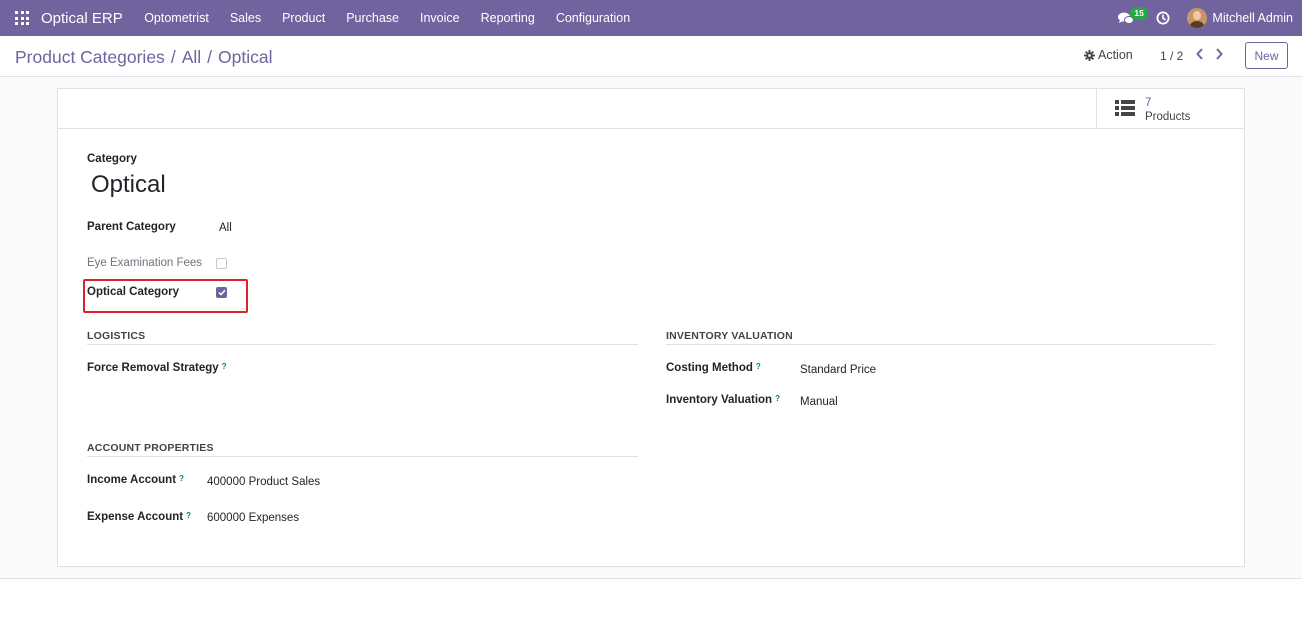  I want to click on income-account-label: Income Account?, so click(135, 480).